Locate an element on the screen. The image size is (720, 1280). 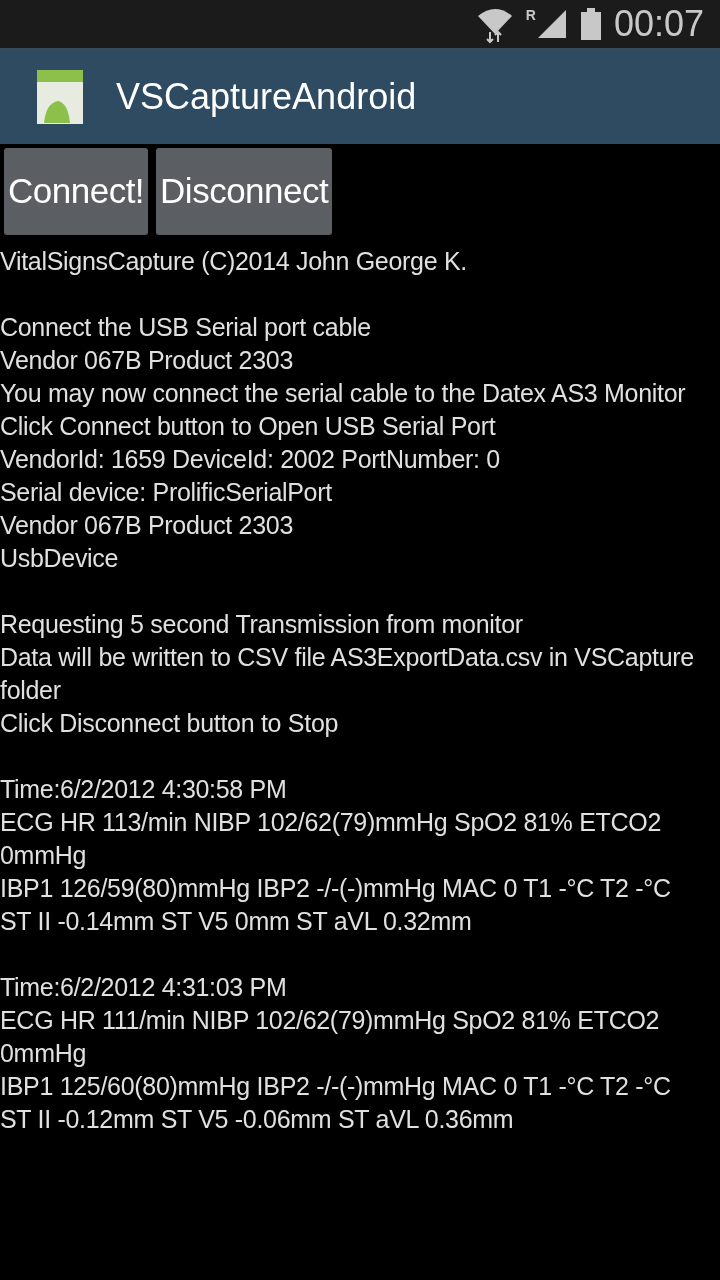
log-line: ST II -0.12mm ST V5 -0.06mm ST aVL 0.36mm is located at coordinates (257, 1119).